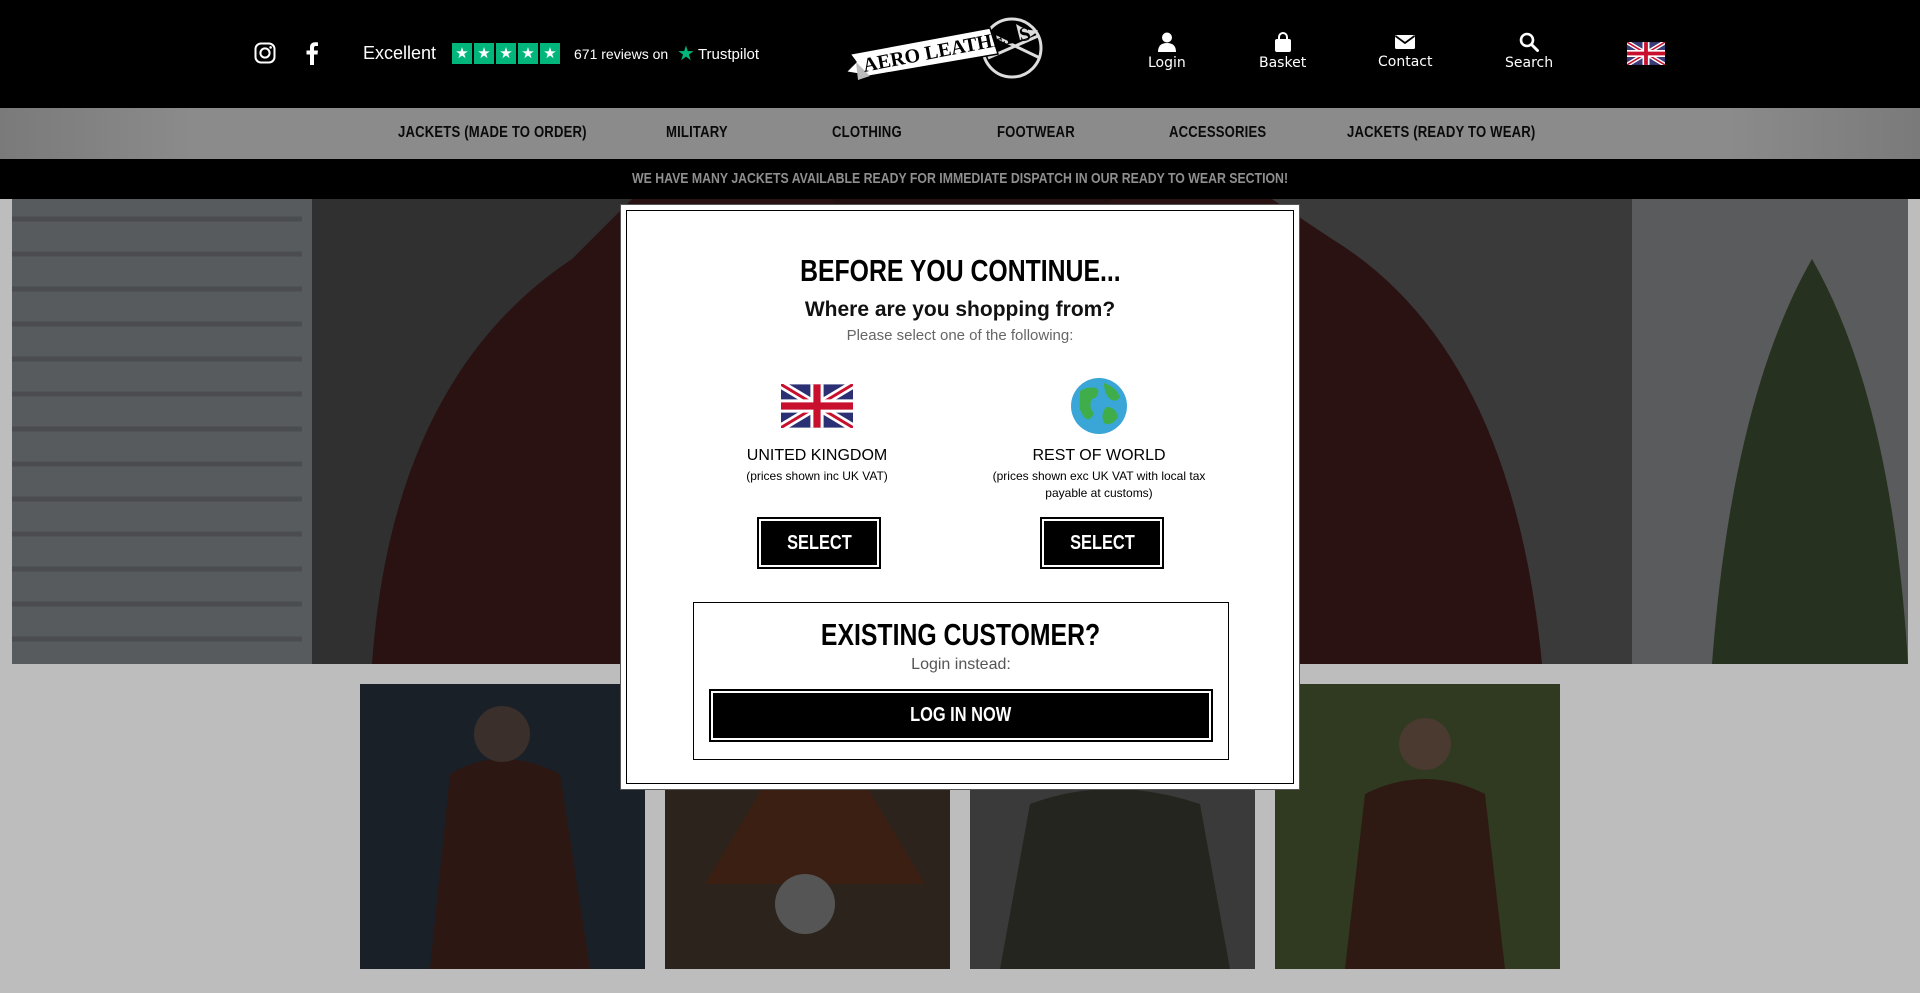  I want to click on globe-icon, so click(1099, 406).